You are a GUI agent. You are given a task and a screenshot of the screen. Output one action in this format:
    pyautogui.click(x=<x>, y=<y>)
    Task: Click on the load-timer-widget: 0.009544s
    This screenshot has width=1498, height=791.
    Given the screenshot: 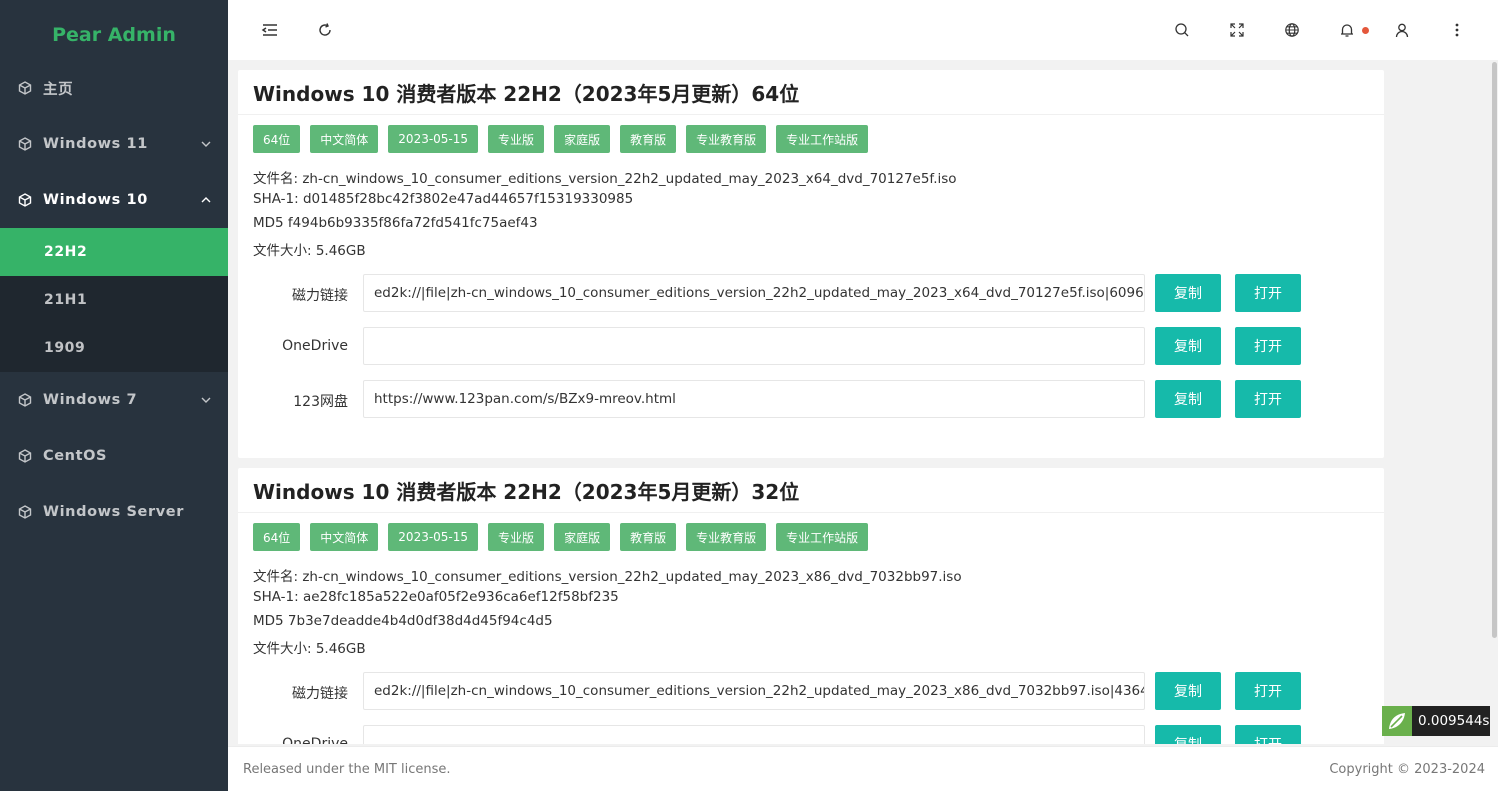 What is the action you would take?
    pyautogui.click(x=1436, y=721)
    